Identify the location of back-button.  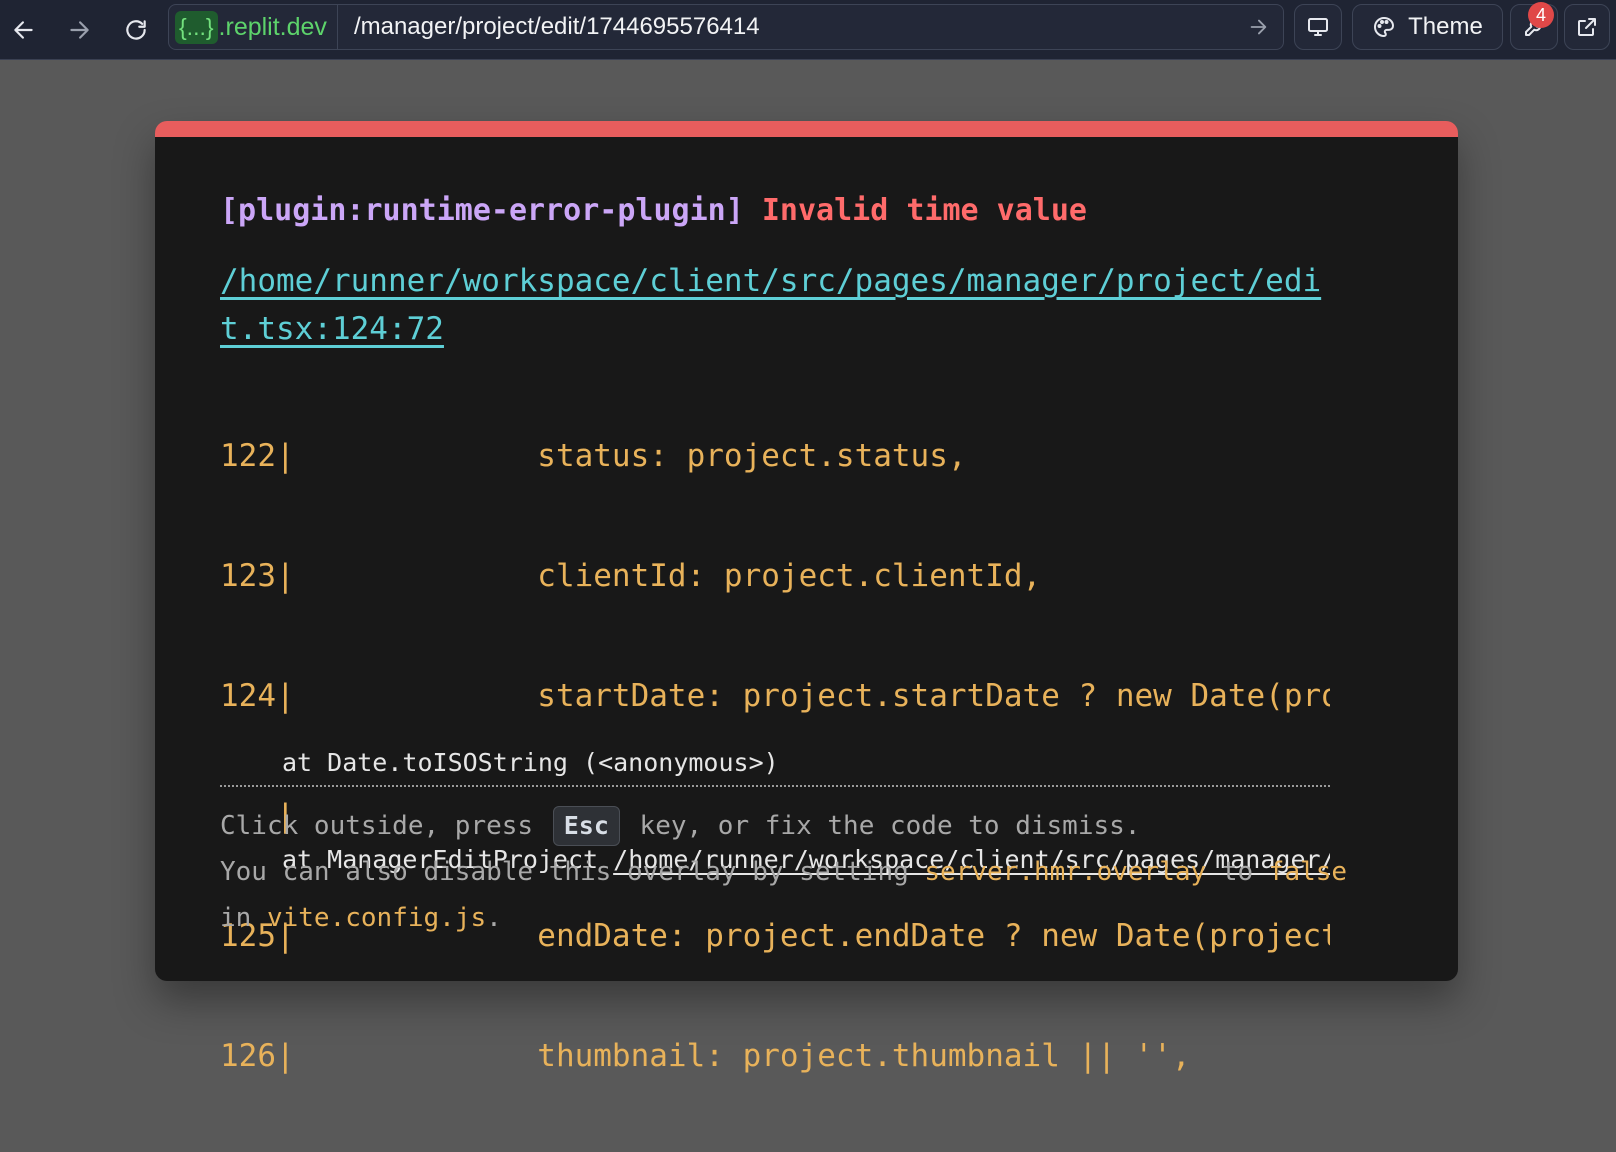
(24, 30).